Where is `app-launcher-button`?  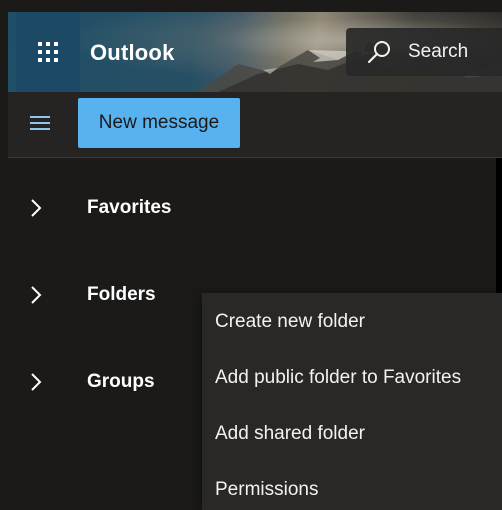
app-launcher-button is located at coordinates (48, 52).